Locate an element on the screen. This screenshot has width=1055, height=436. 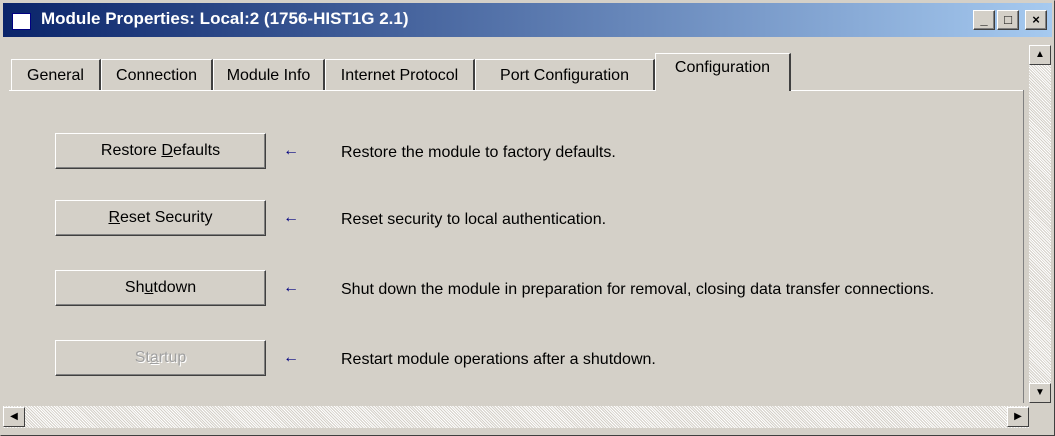
startup-arrow-icon: ← is located at coordinates (291, 357).